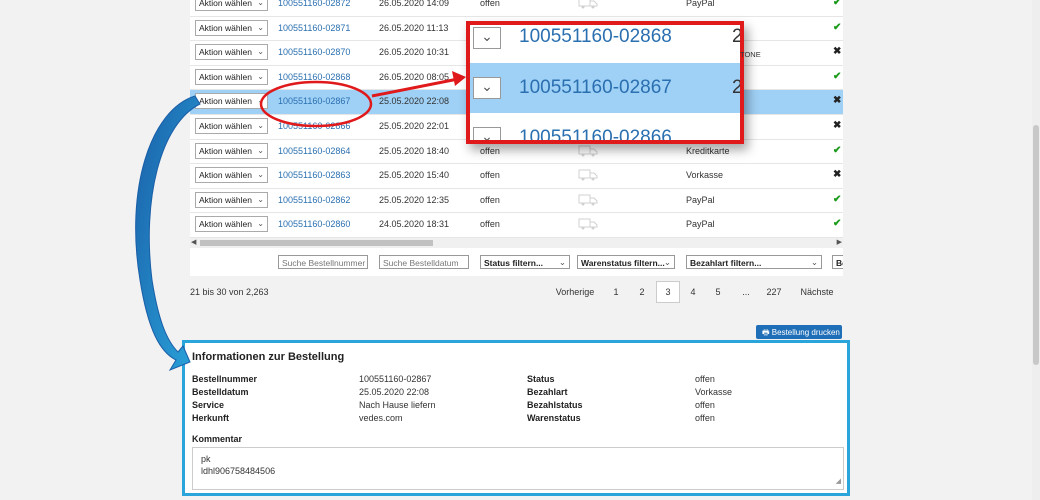 This screenshot has height=500, width=1040. Describe the element at coordinates (541, 379) in the screenshot. I see `info-label: Status` at that location.